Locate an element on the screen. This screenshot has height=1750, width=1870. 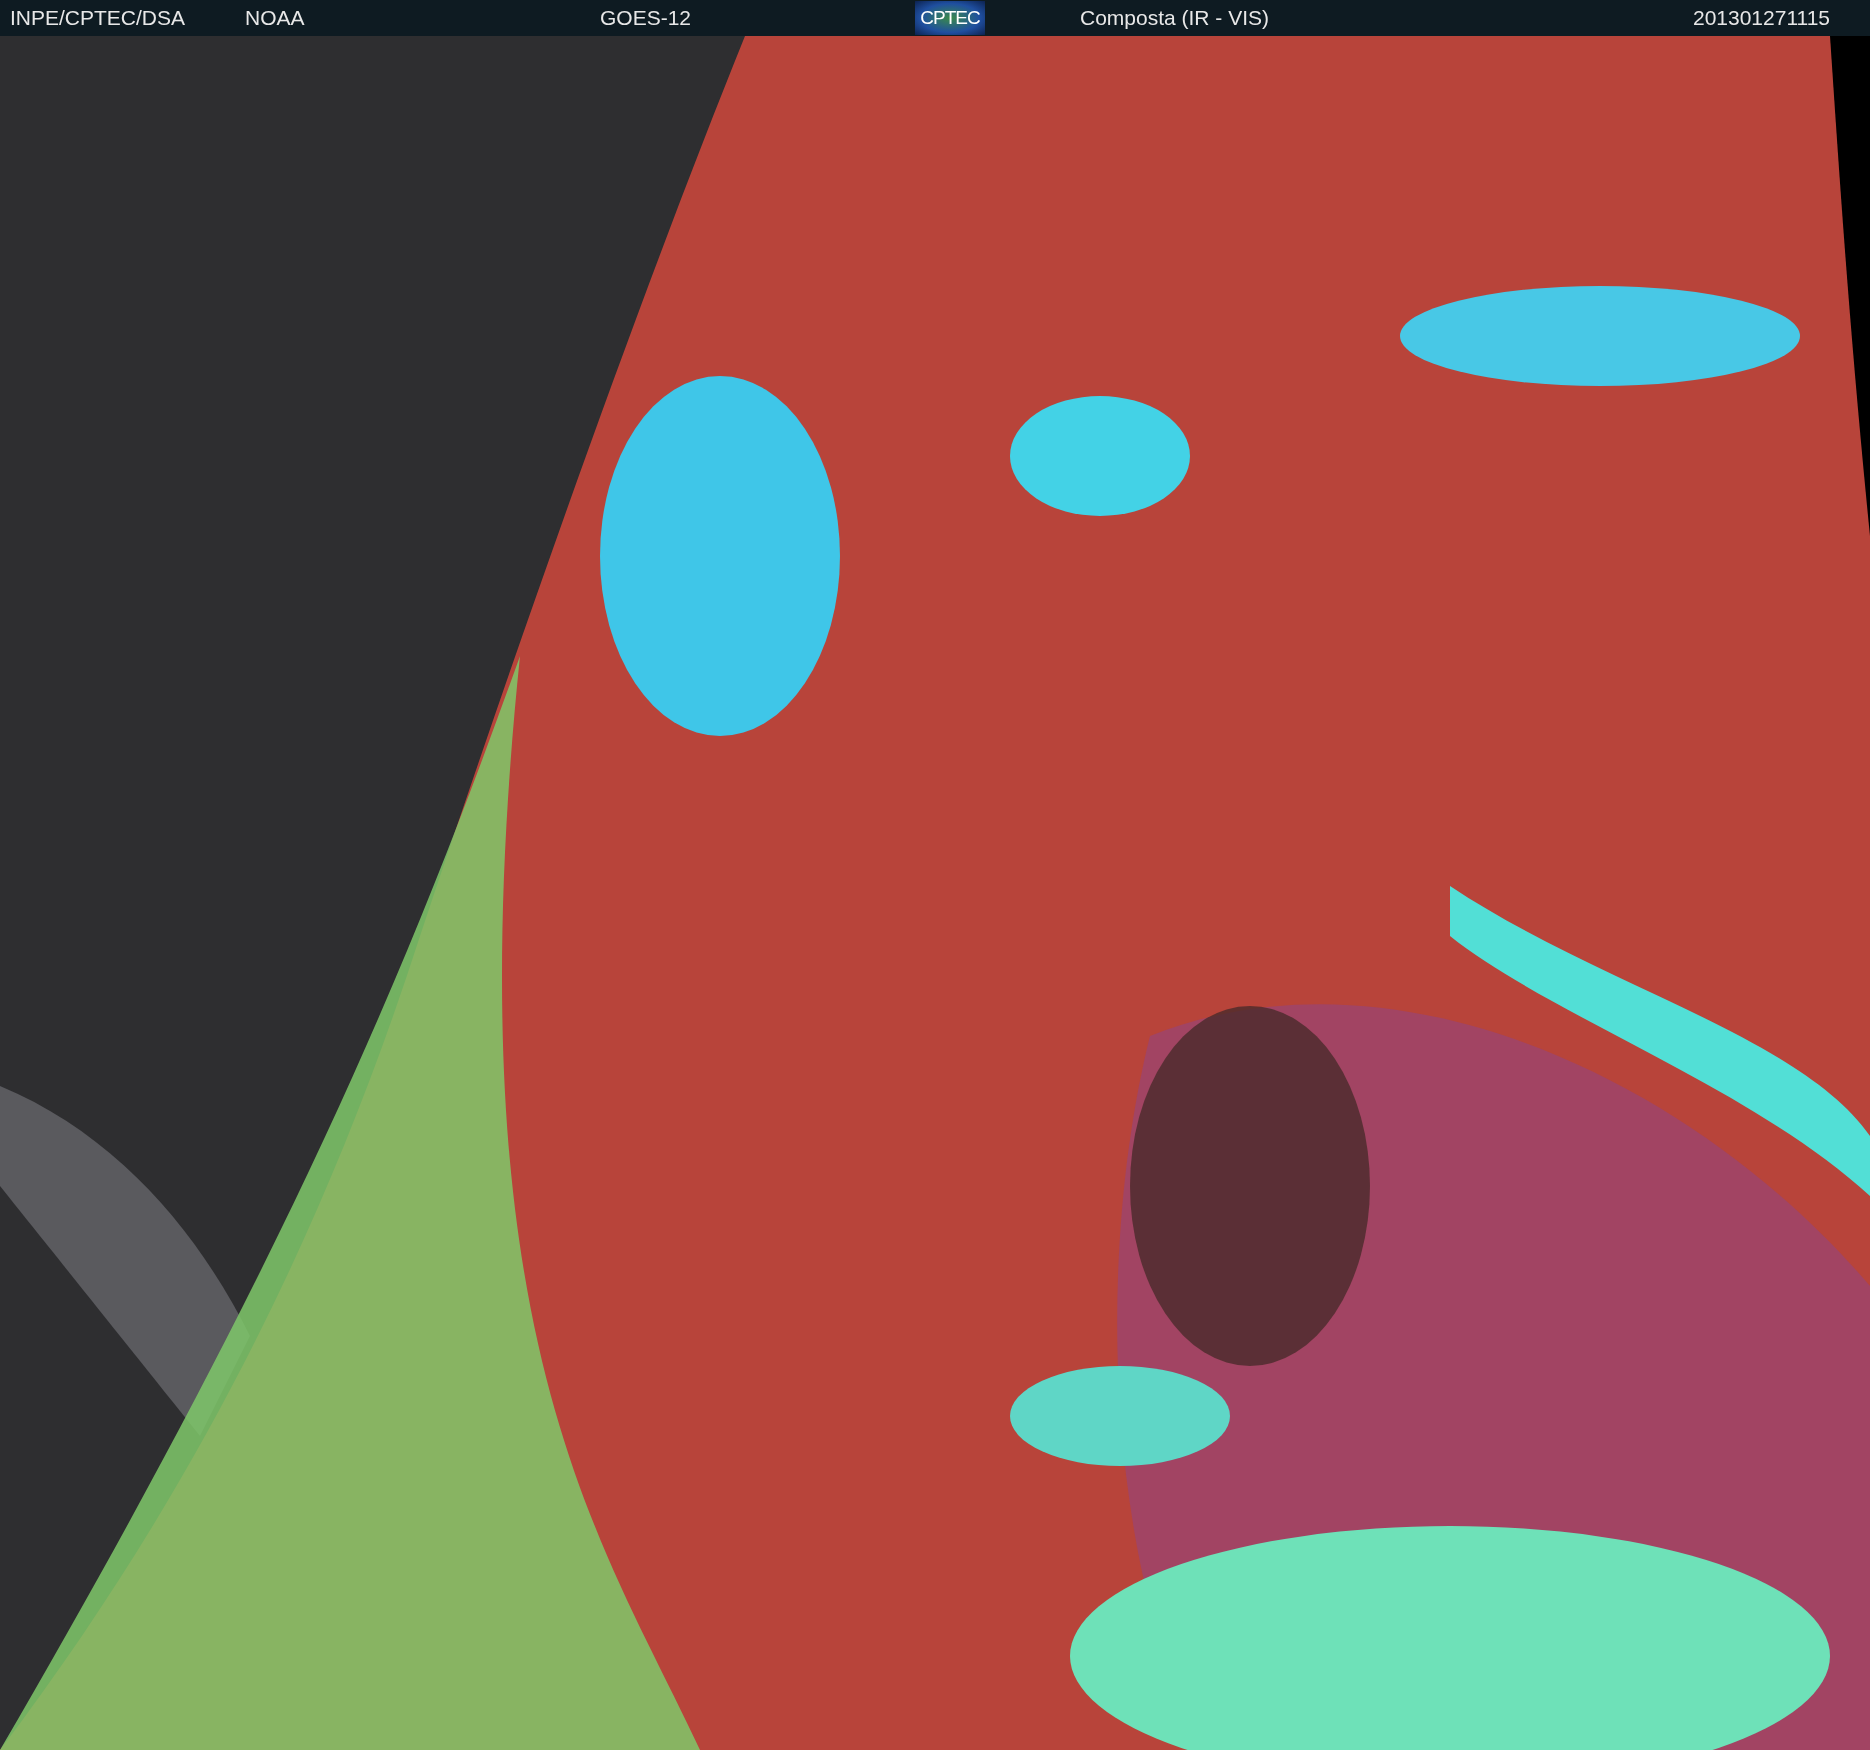
agency-label: NOAA is located at coordinates (275, 18).